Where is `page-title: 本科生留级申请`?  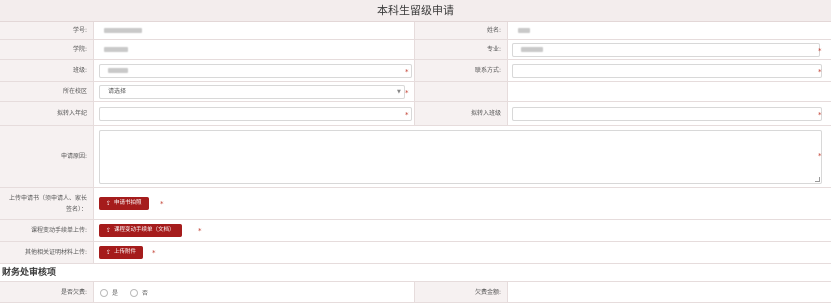
page-title: 本科生留级申请 is located at coordinates (415, 11).